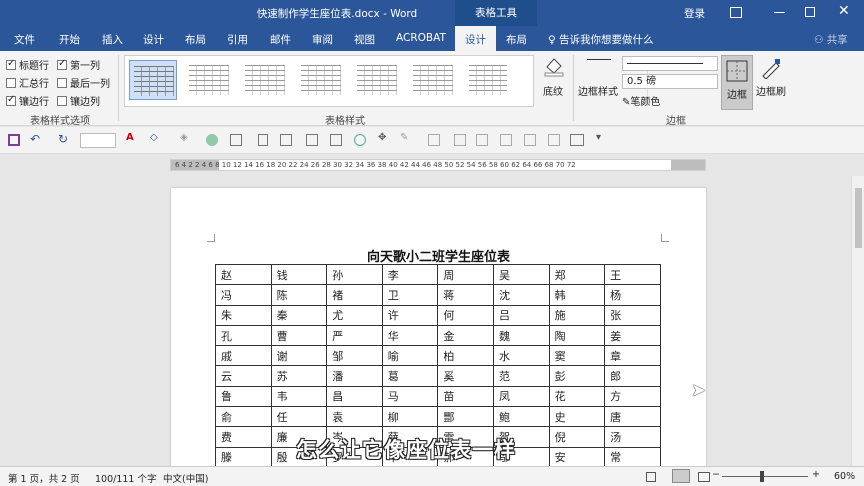  I want to click on language: 中文(中国), so click(185, 478).